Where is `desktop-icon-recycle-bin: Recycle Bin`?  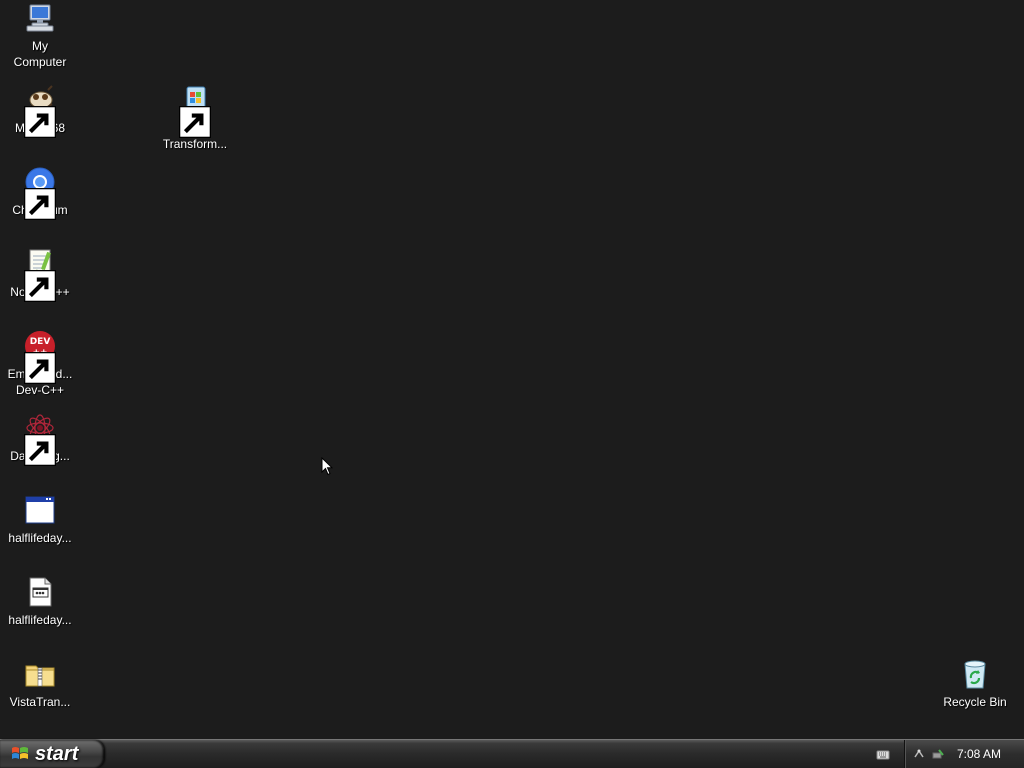 desktop-icon-recycle-bin: Recycle Bin is located at coordinates (975, 684).